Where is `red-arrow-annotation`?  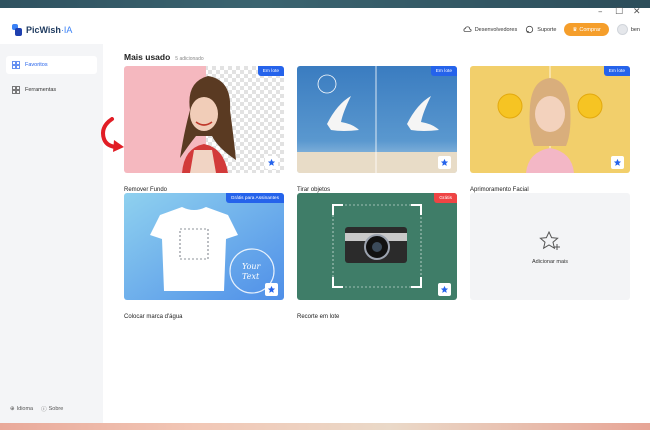
red-arrow-annotation is located at coordinates (112, 134).